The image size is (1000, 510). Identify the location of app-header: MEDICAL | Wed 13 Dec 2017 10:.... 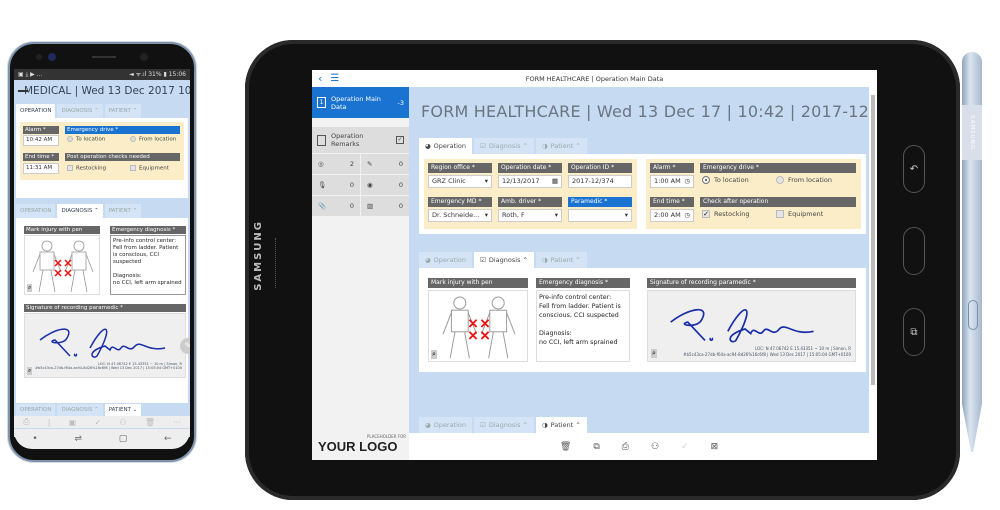
(102, 91).